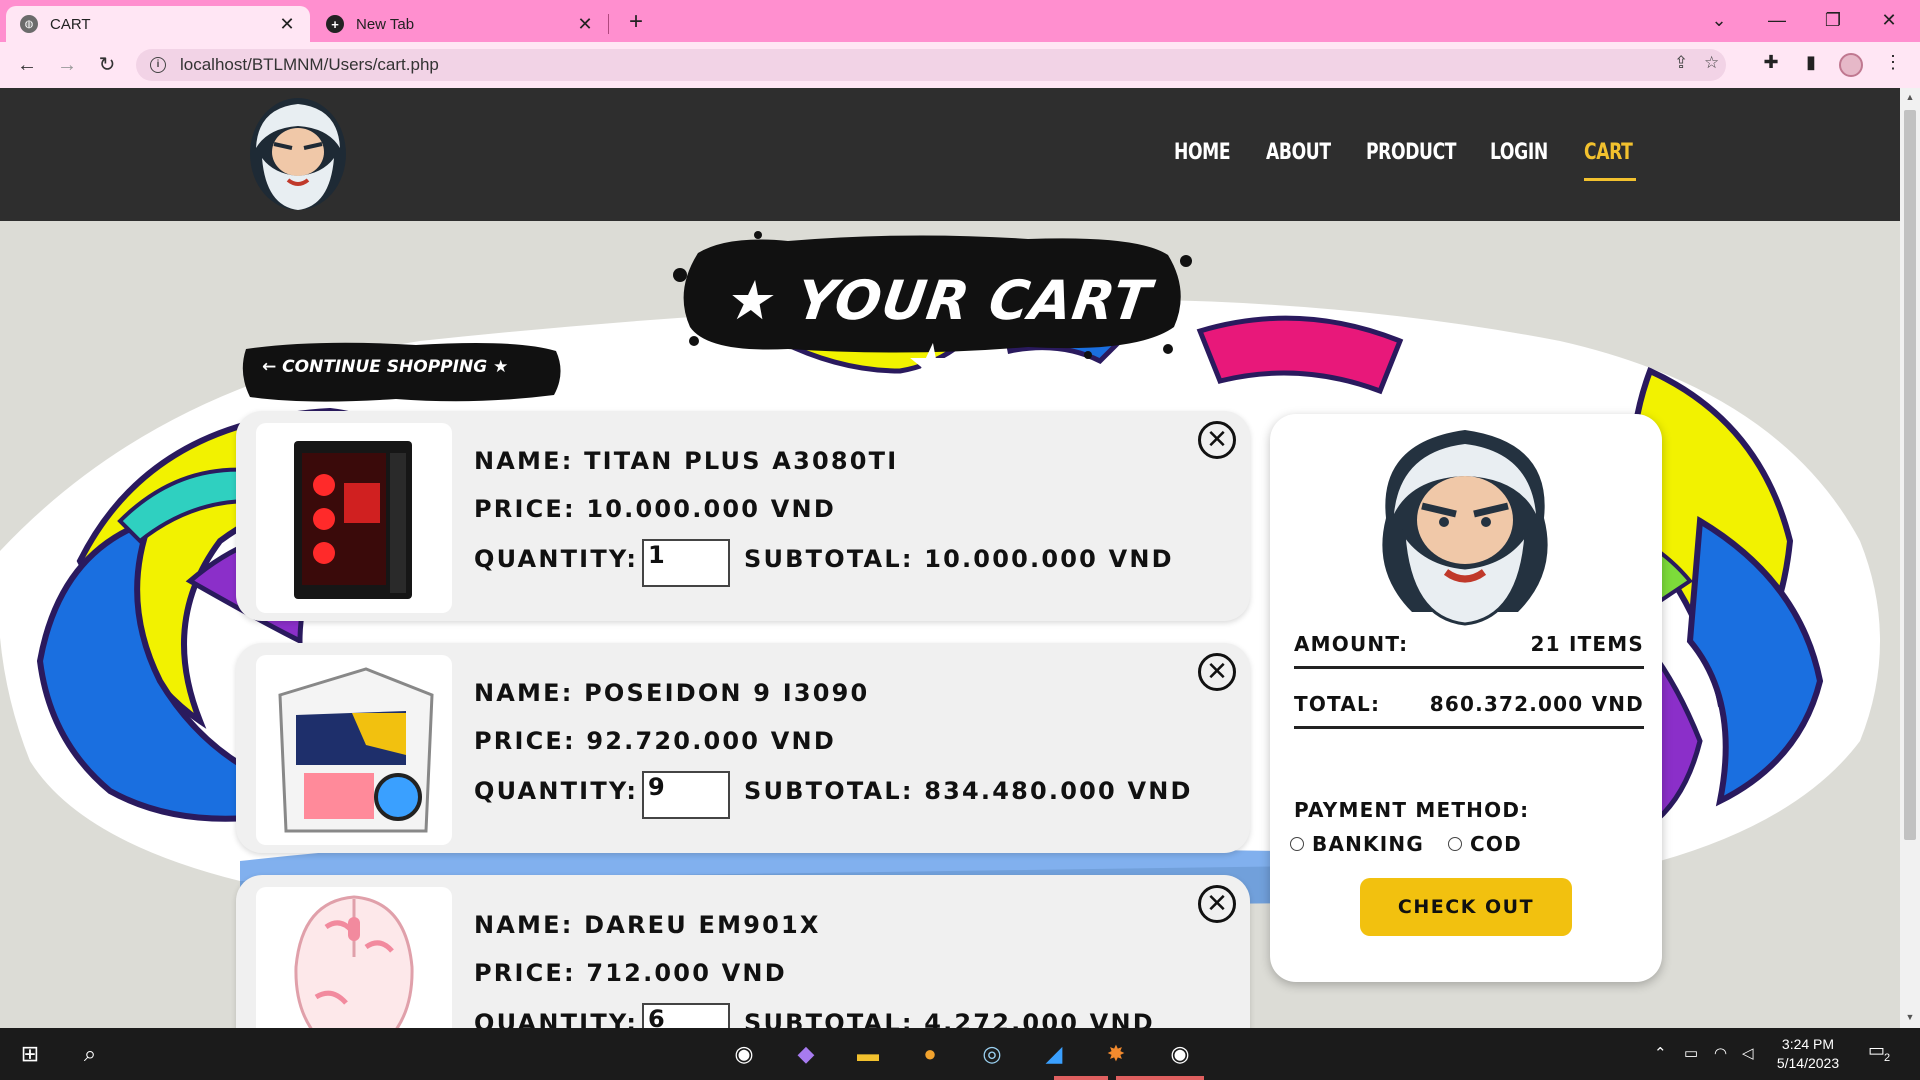 The width and height of the screenshot is (1920, 1080). What do you see at coordinates (868, 1054) in the screenshot?
I see `file-explorer-icon: ▬` at bounding box center [868, 1054].